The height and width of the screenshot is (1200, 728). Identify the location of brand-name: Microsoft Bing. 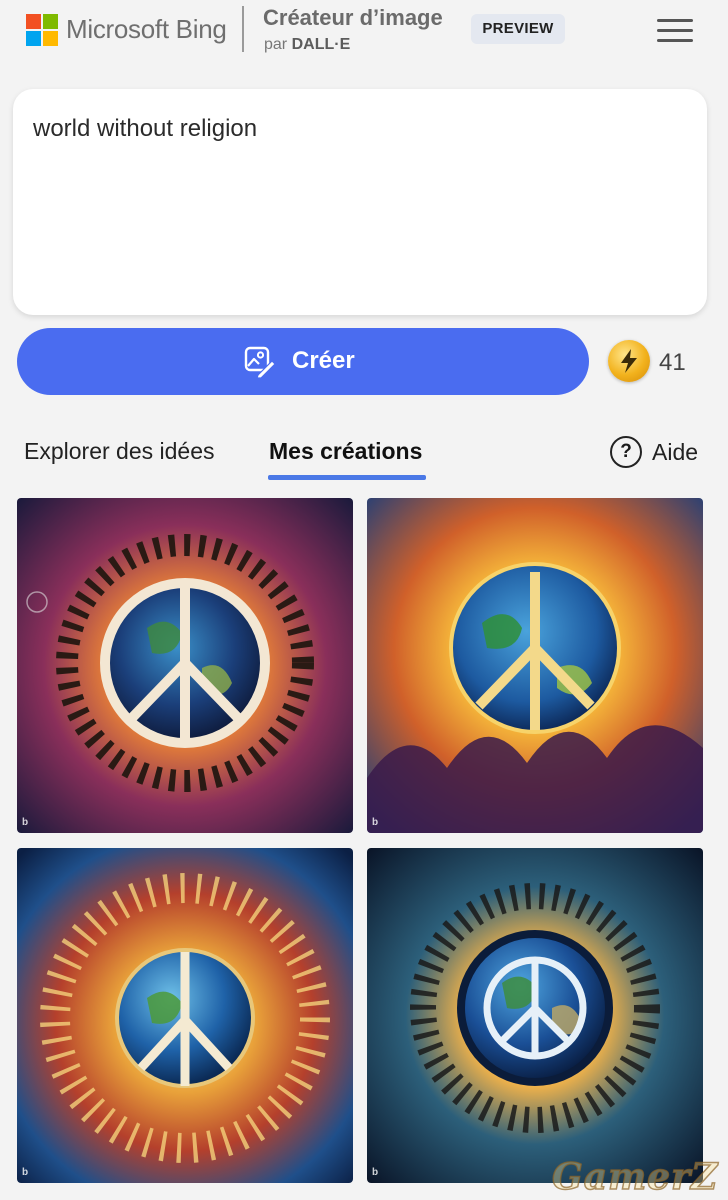
(146, 29).